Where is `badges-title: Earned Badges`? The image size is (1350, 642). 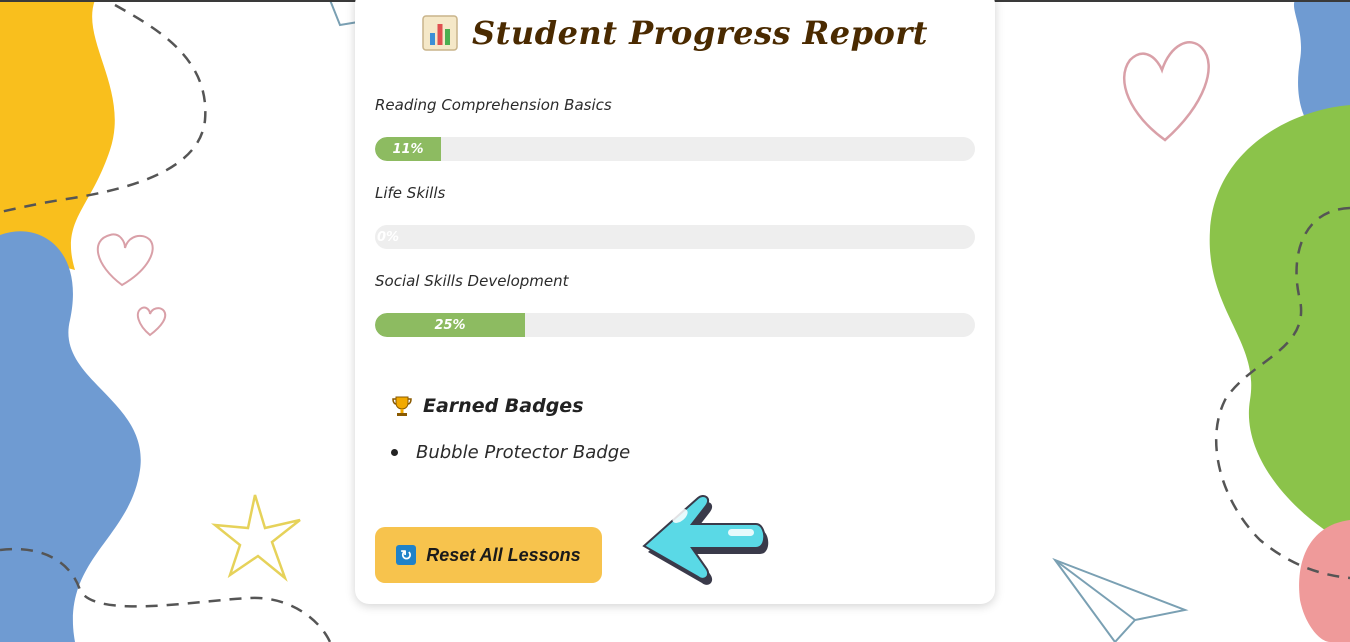 badges-title: Earned Badges is located at coordinates (503, 406).